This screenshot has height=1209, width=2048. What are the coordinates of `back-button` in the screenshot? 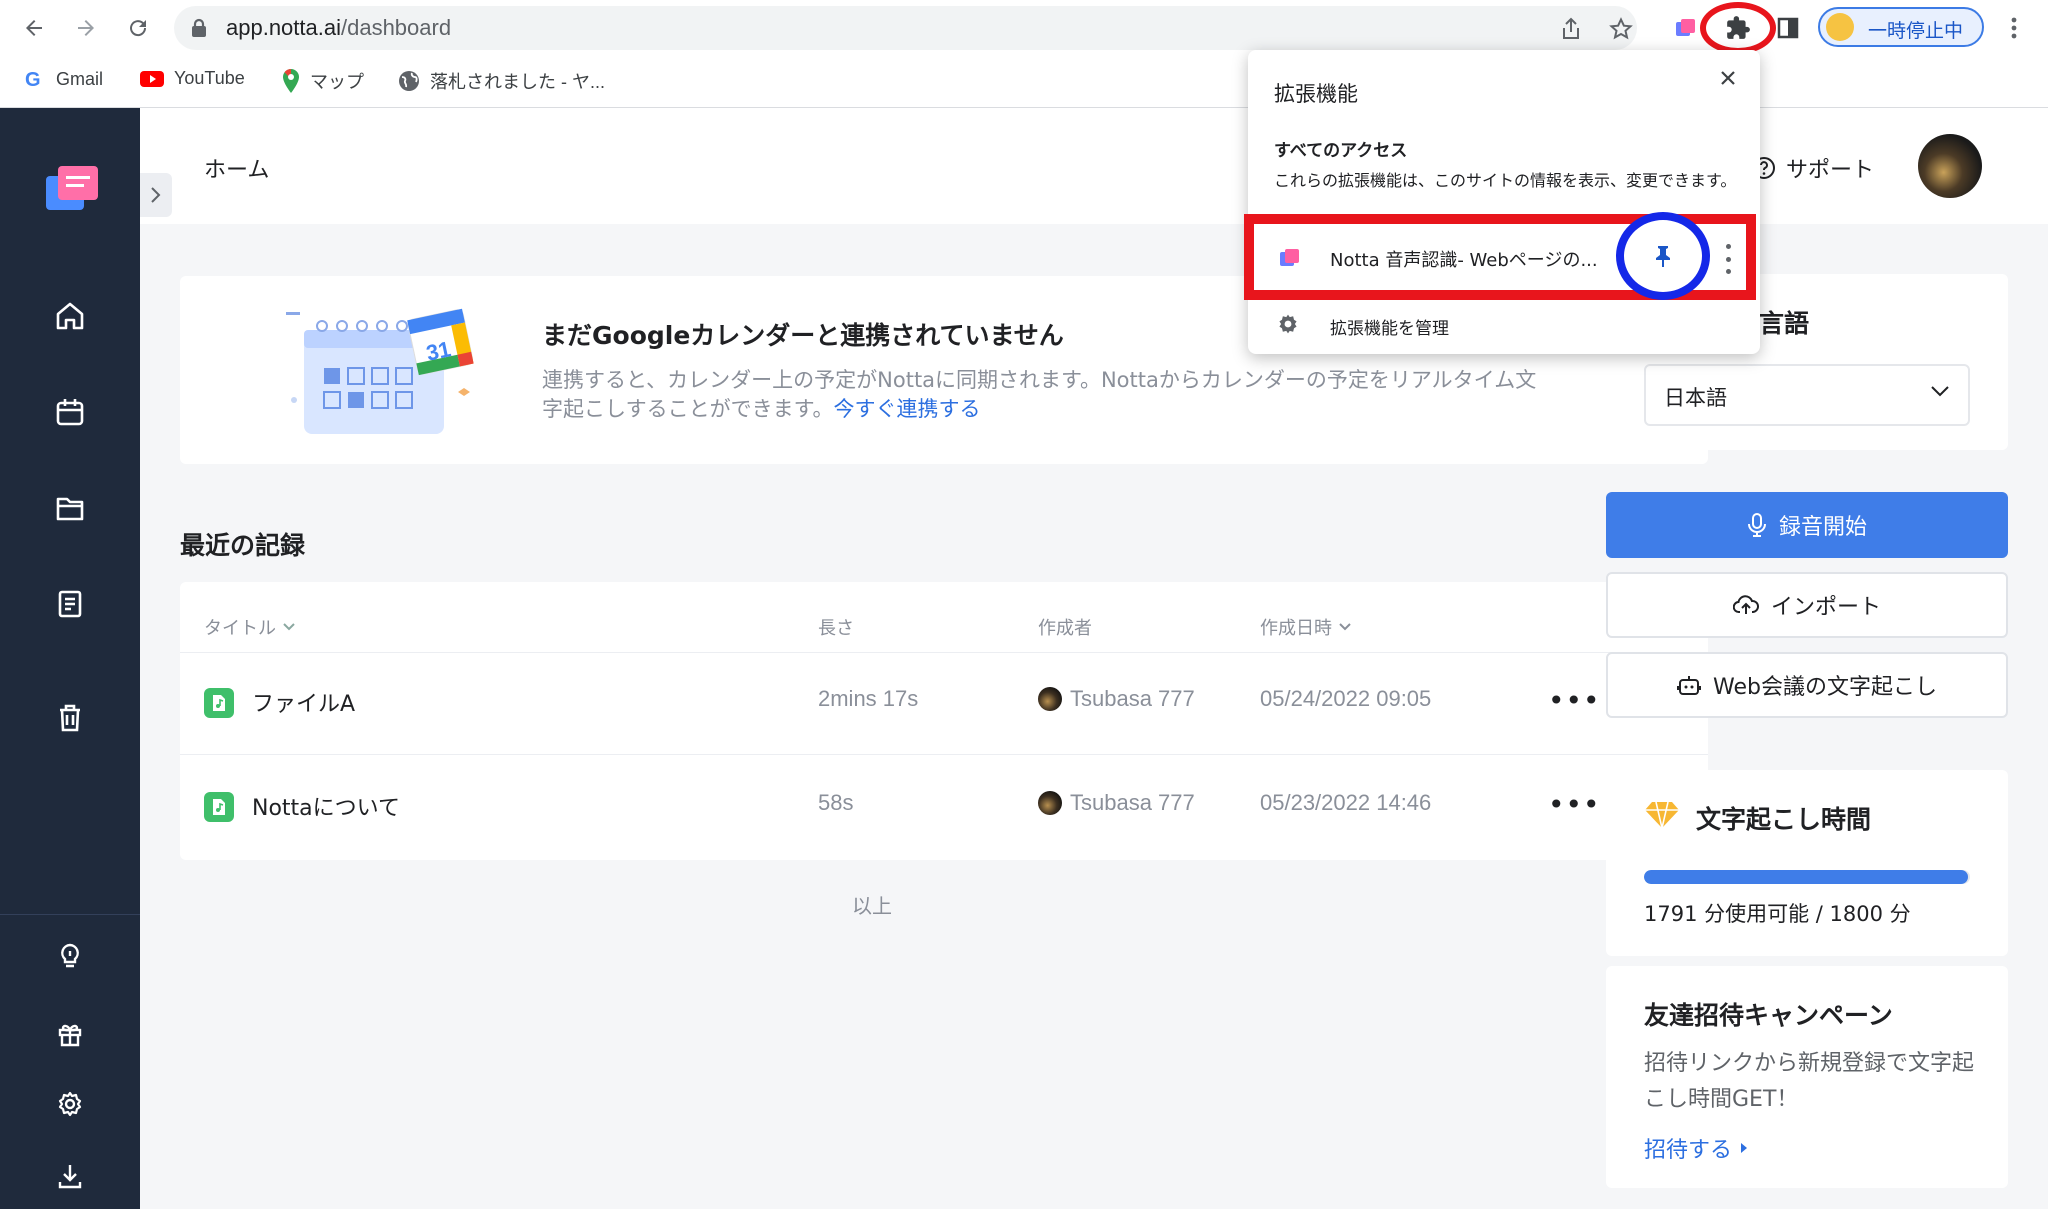 It's located at (34, 28).